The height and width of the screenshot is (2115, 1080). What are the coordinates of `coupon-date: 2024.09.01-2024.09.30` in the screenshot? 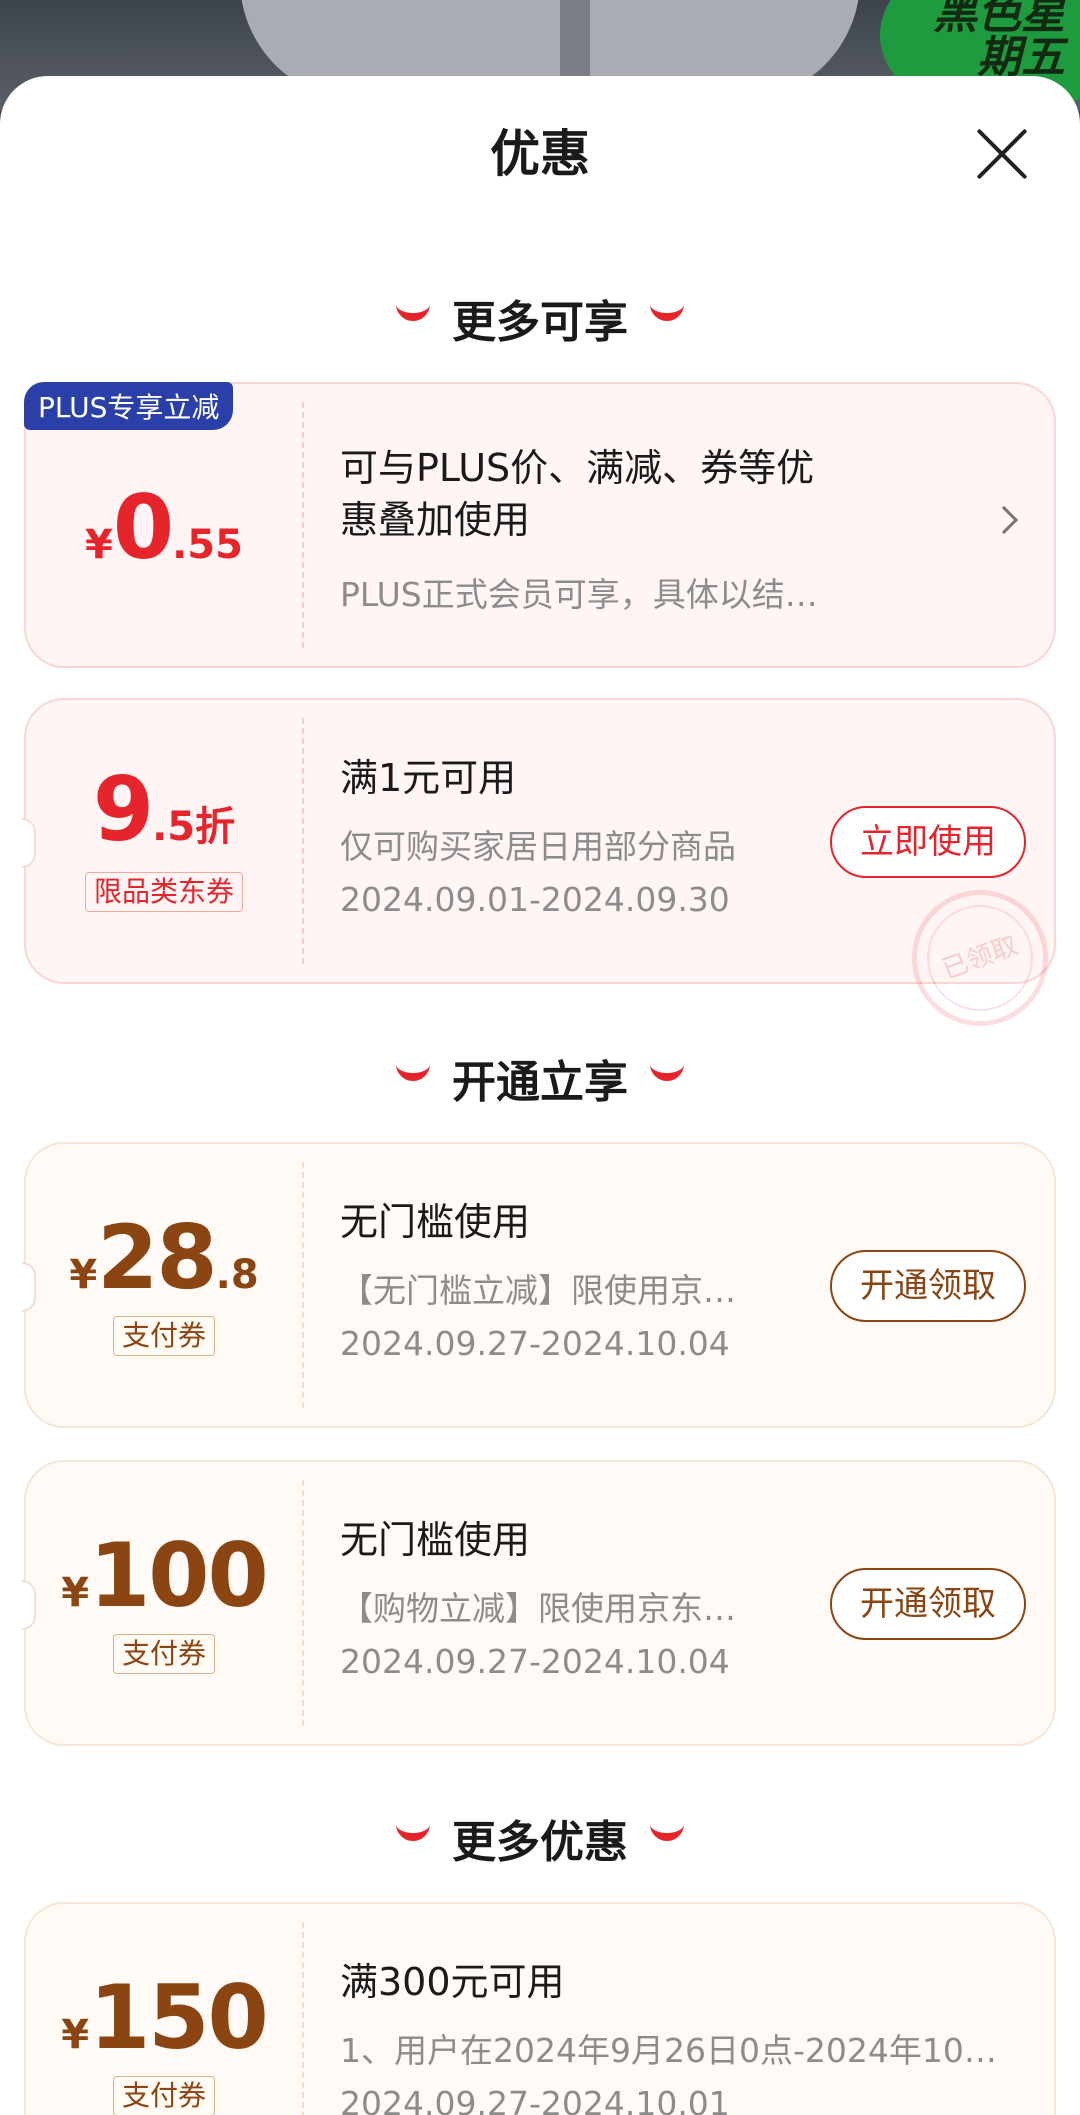 It's located at (535, 899).